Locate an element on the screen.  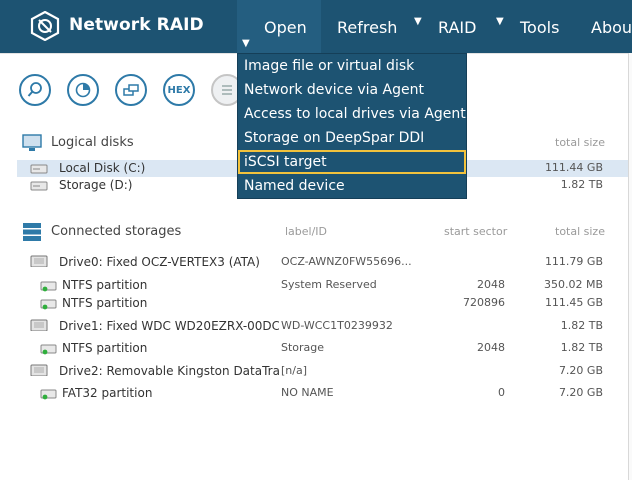
server-stack-icon is located at coordinates (32, 232).